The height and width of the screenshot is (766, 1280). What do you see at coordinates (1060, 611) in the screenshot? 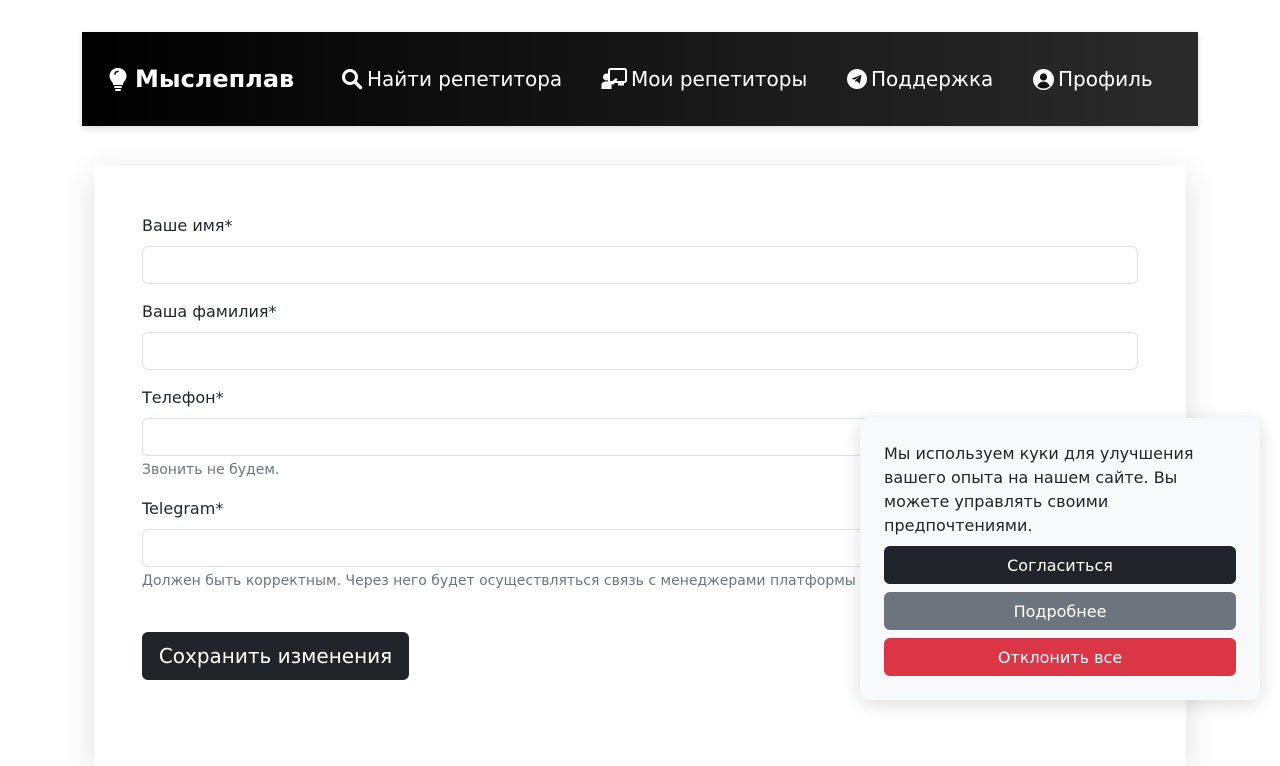
I see `cookie-details-button: Подробнее` at bounding box center [1060, 611].